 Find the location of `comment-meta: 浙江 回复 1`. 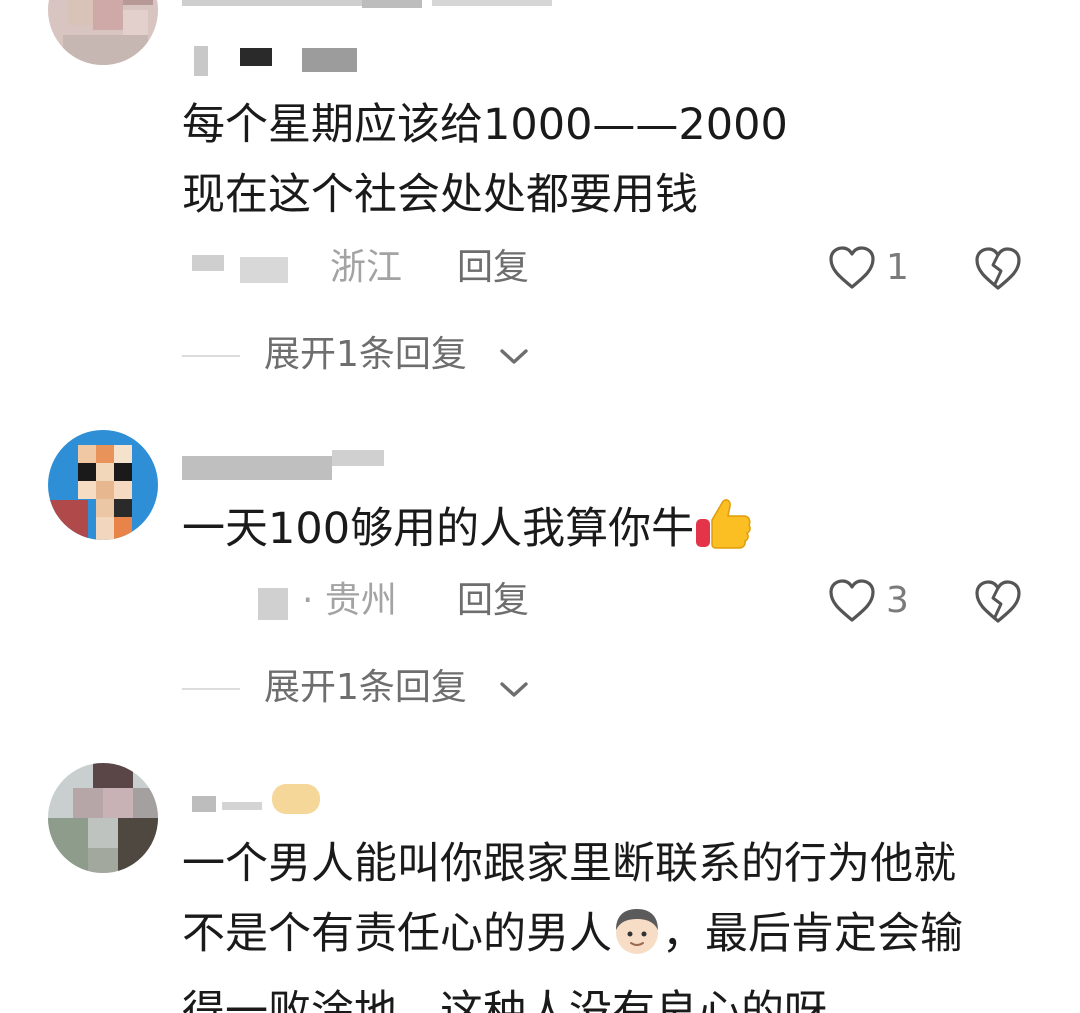

comment-meta: 浙江 回复 1 is located at coordinates (612, 268).